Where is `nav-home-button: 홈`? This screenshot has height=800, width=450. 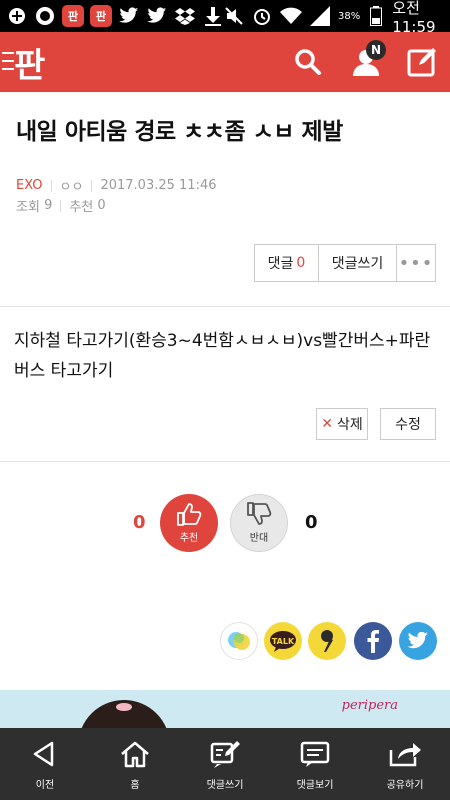 nav-home-button: 홈 is located at coordinates (135, 764).